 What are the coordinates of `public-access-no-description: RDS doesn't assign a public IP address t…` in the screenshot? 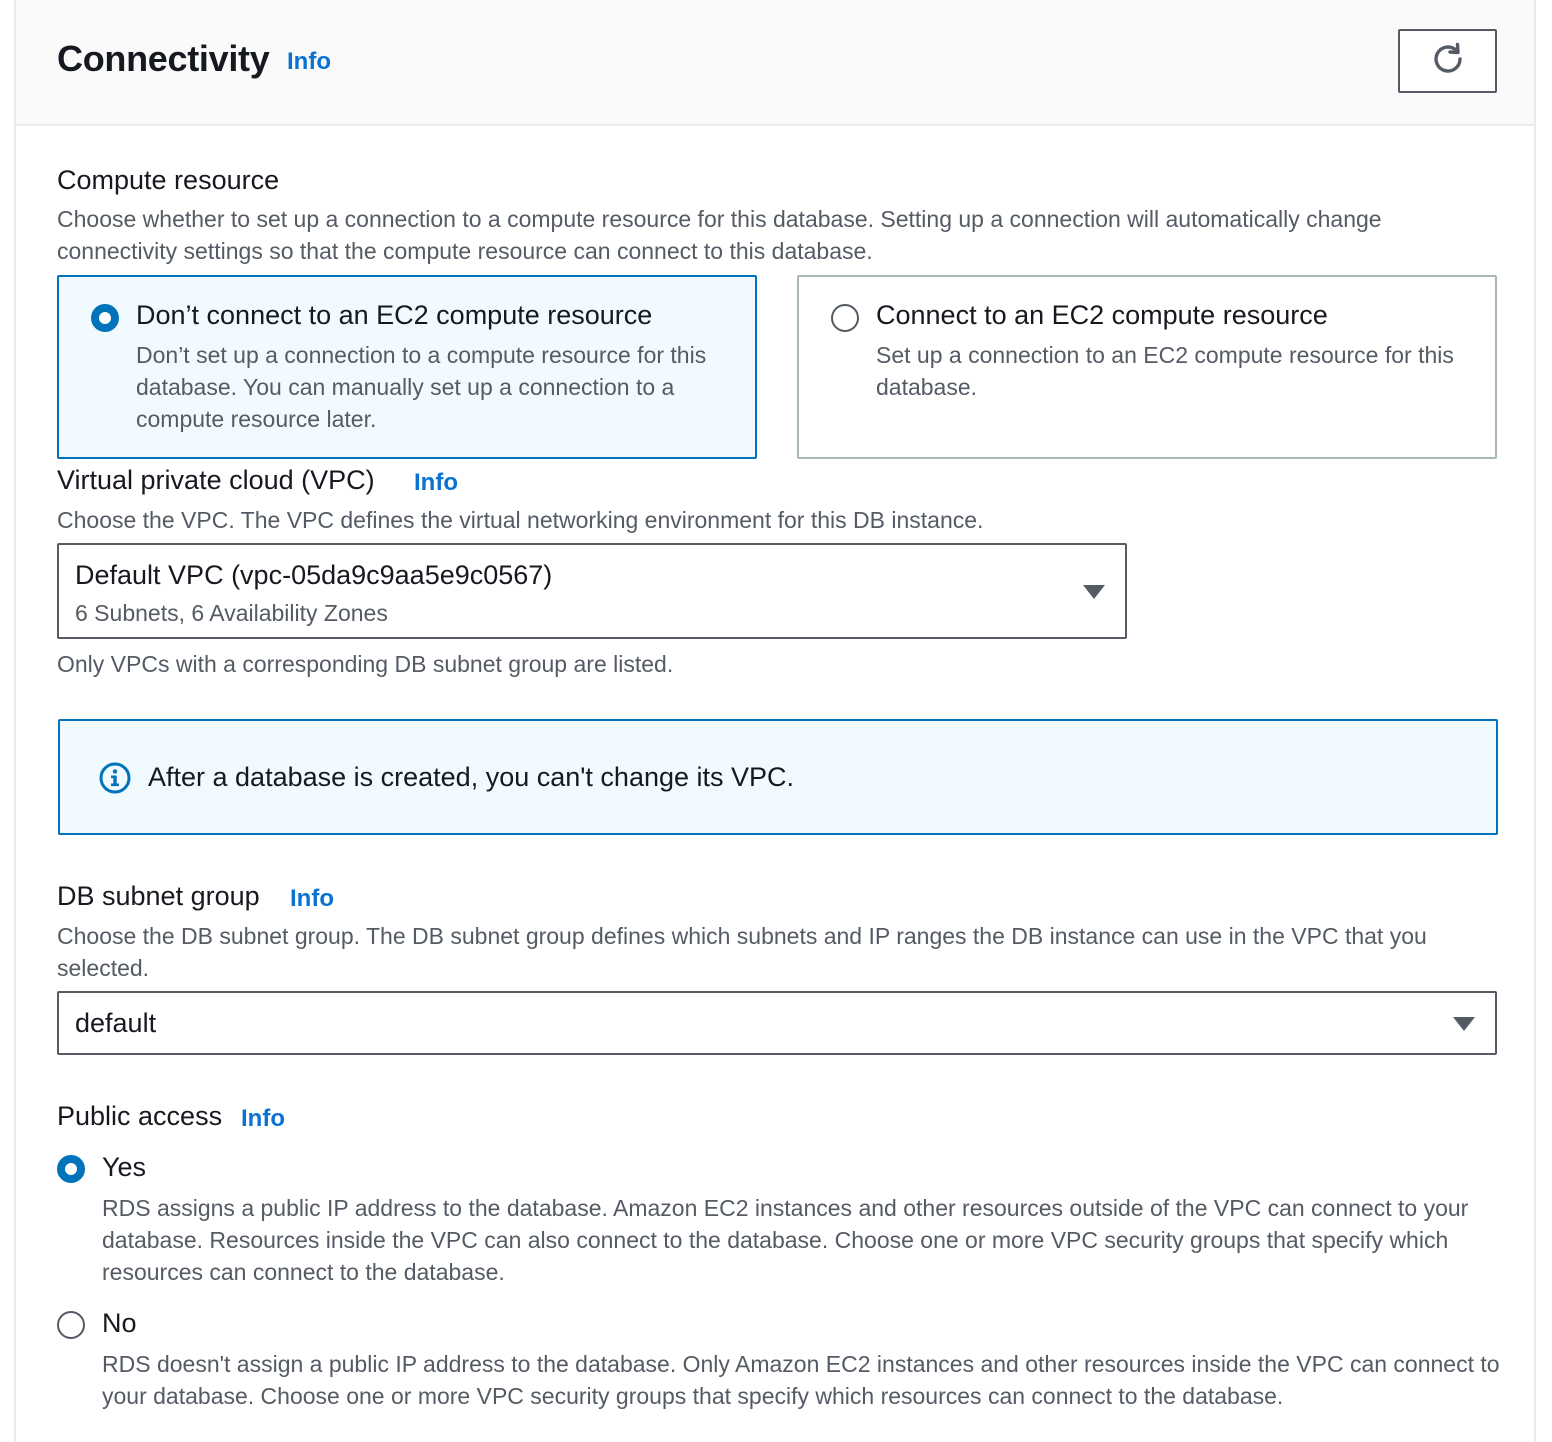 It's located at (801, 1380).